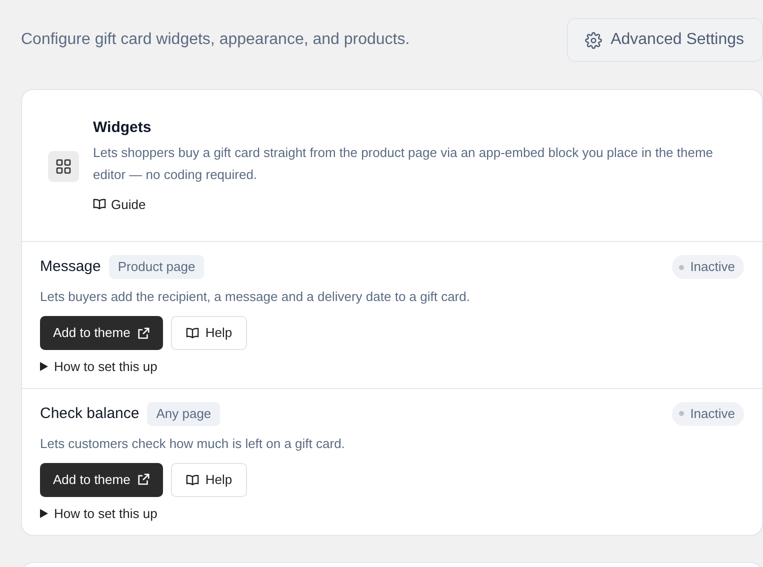  What do you see at coordinates (90, 414) in the screenshot?
I see `widget-name: Check balance` at bounding box center [90, 414].